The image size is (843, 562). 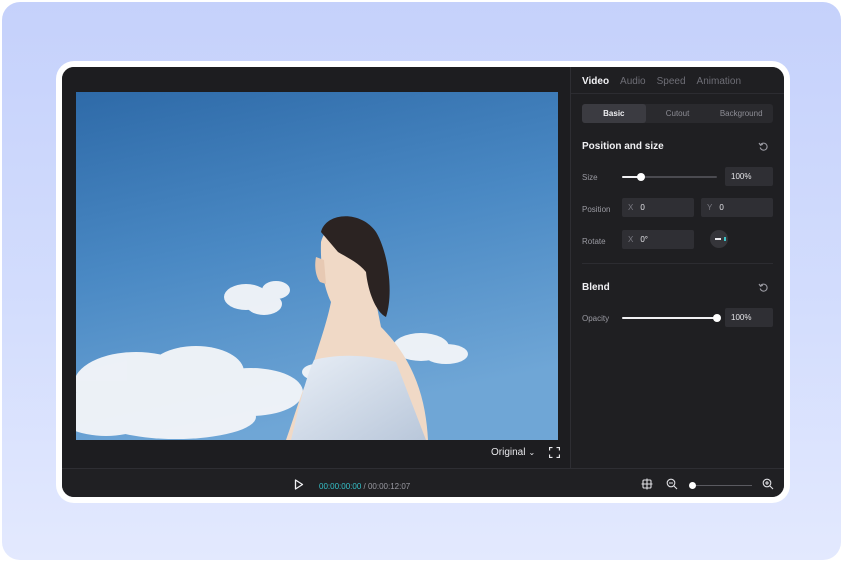 I want to click on position-x-value: 0, so click(x=642, y=207).